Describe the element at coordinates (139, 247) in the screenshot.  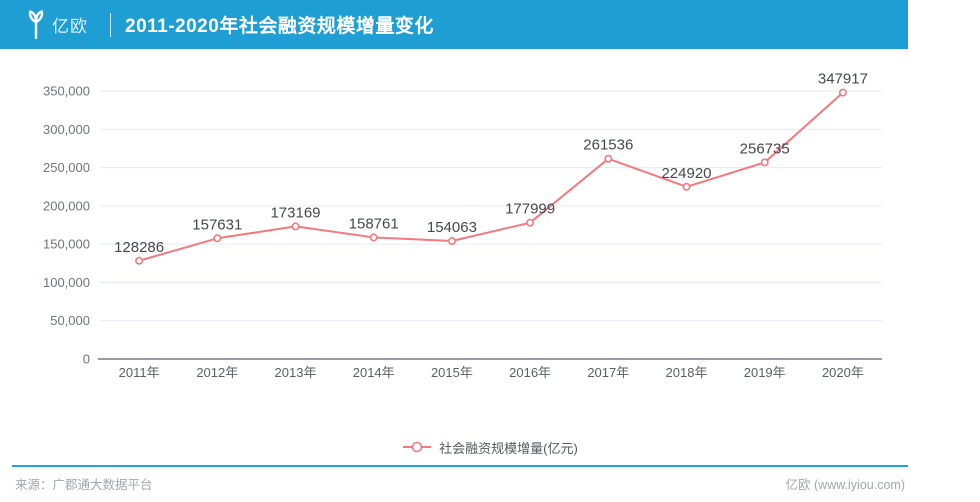
I see `data-point-label: 128286` at that location.